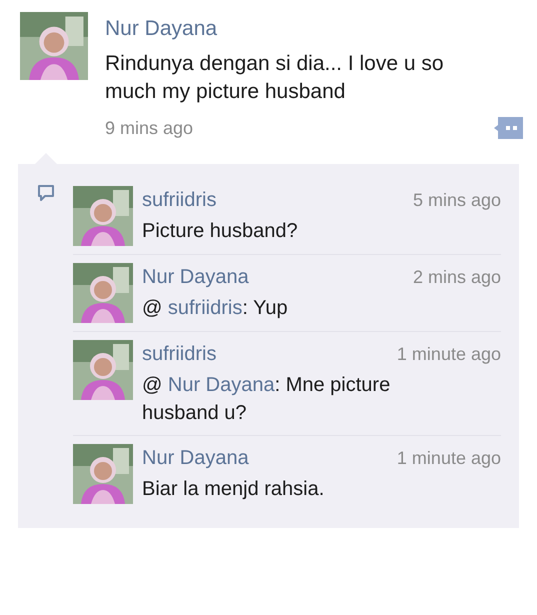 The width and height of the screenshot is (537, 615). Describe the element at coordinates (149, 128) in the screenshot. I see `post-time: 9 mins ago` at that location.